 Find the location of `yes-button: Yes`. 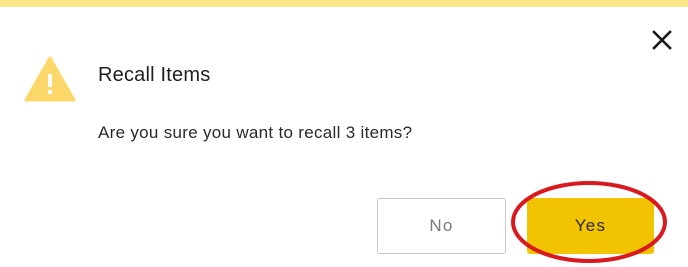

yes-button: Yes is located at coordinates (590, 226).